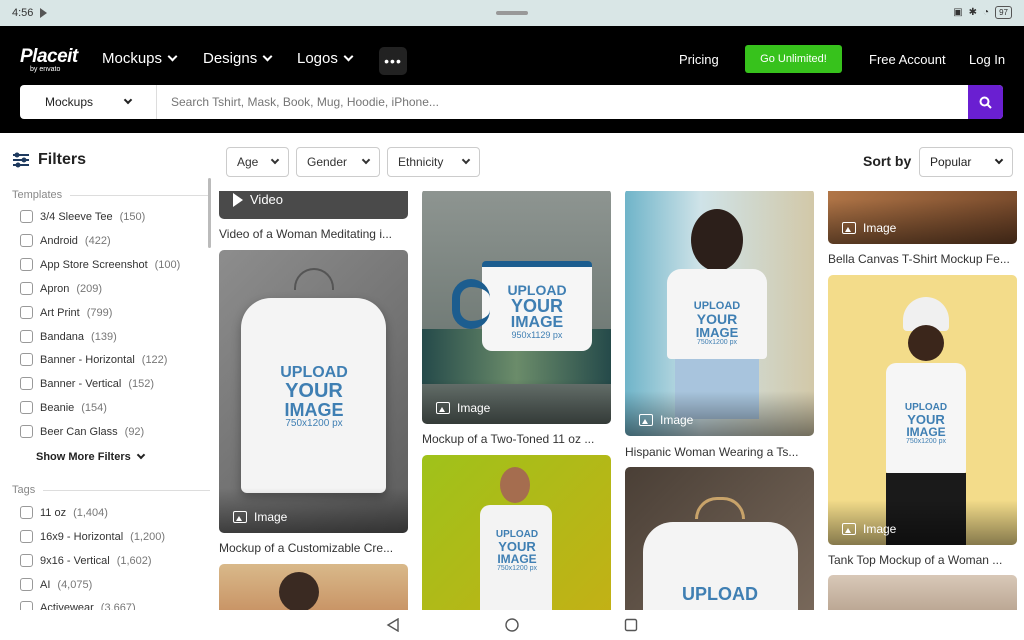  What do you see at coordinates (887, 161) in the screenshot?
I see `sort-by-label: Sort by` at bounding box center [887, 161].